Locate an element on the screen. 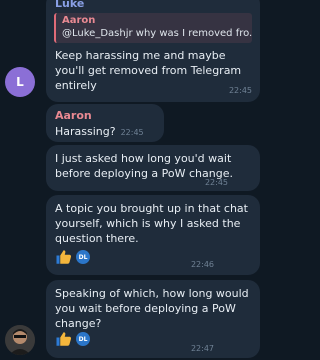  sender-name: Aaron is located at coordinates (73, 115).